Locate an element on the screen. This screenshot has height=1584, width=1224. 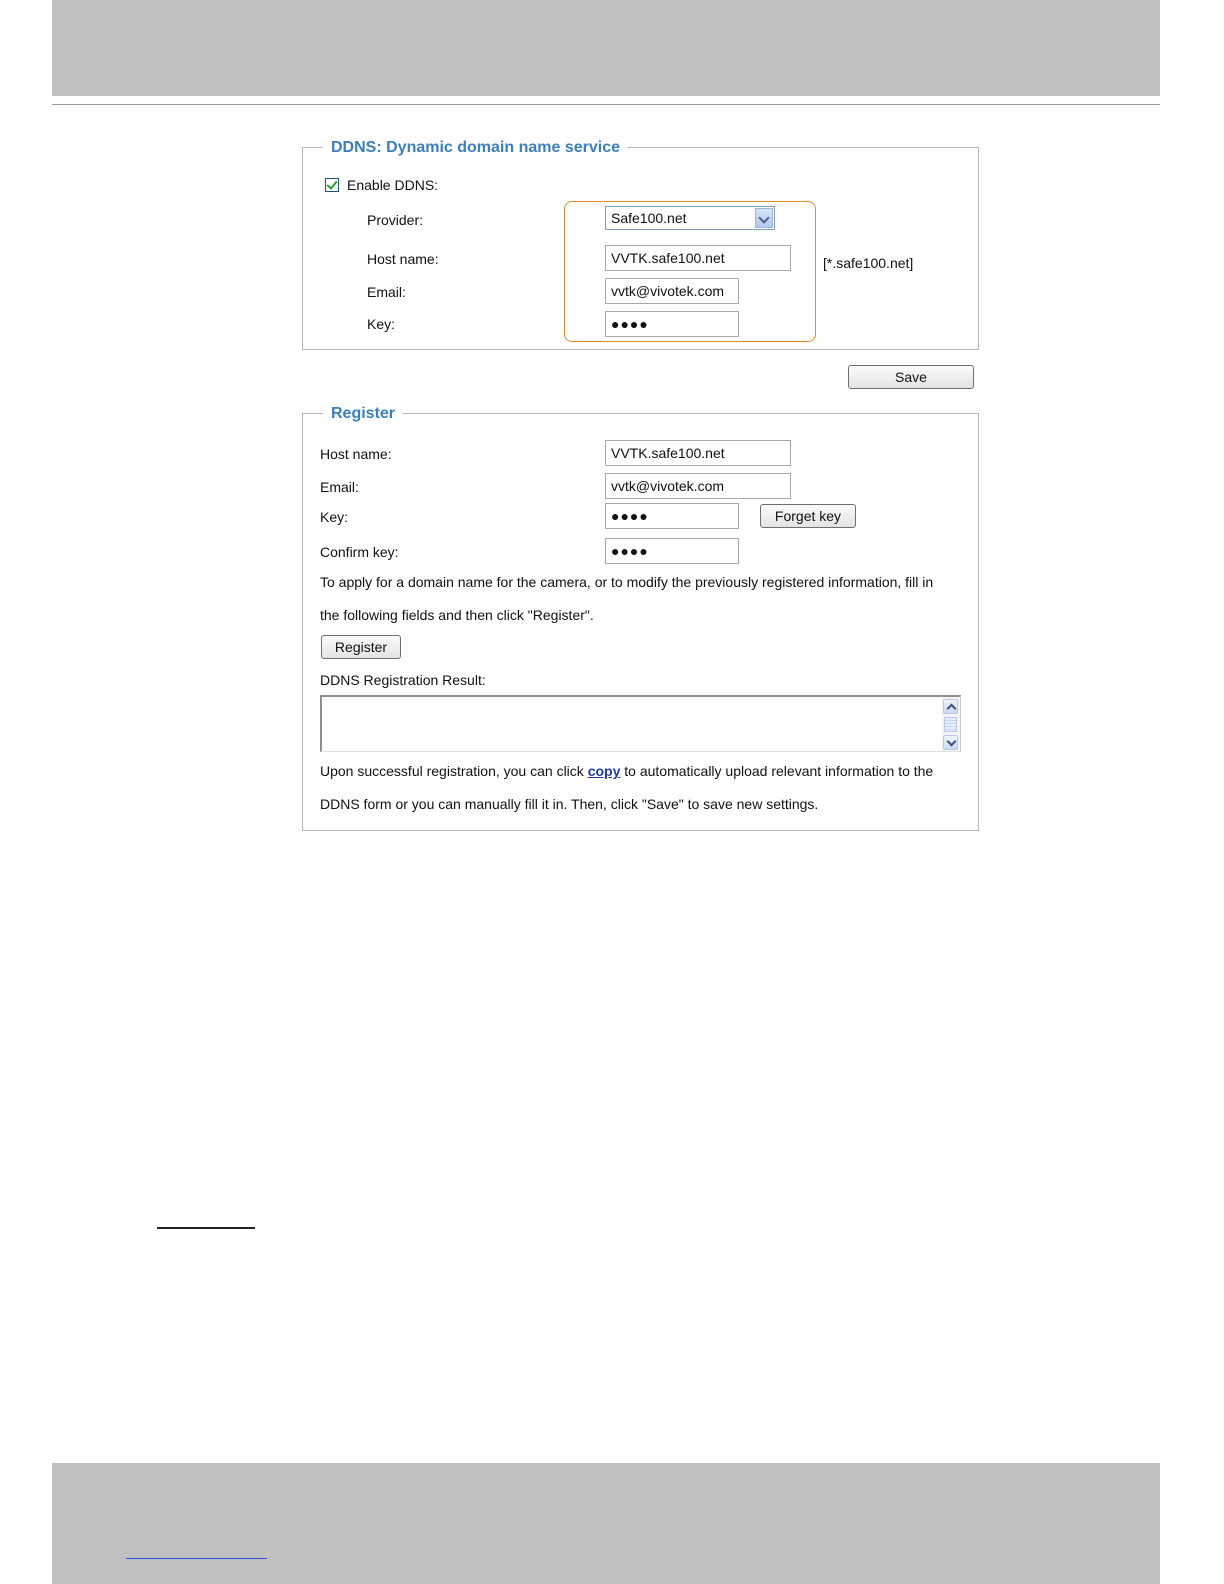
register-email-input: vvtk@vivotek.com is located at coordinates (698, 486).